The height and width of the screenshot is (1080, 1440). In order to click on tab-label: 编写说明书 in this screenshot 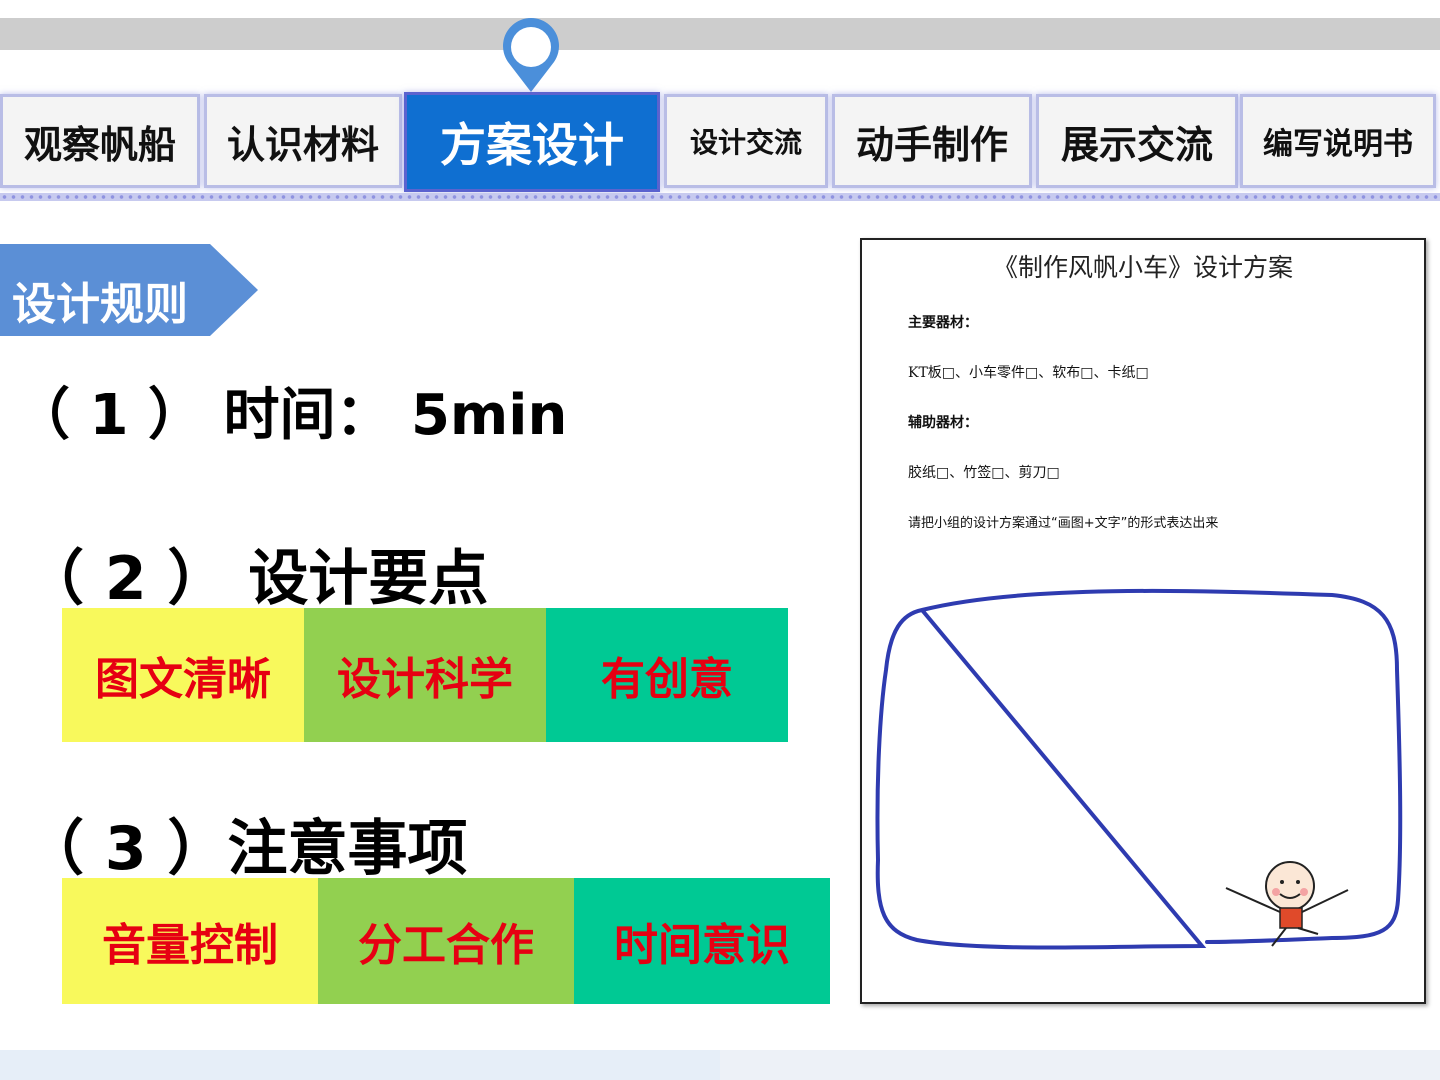, I will do `click(1338, 144)`.